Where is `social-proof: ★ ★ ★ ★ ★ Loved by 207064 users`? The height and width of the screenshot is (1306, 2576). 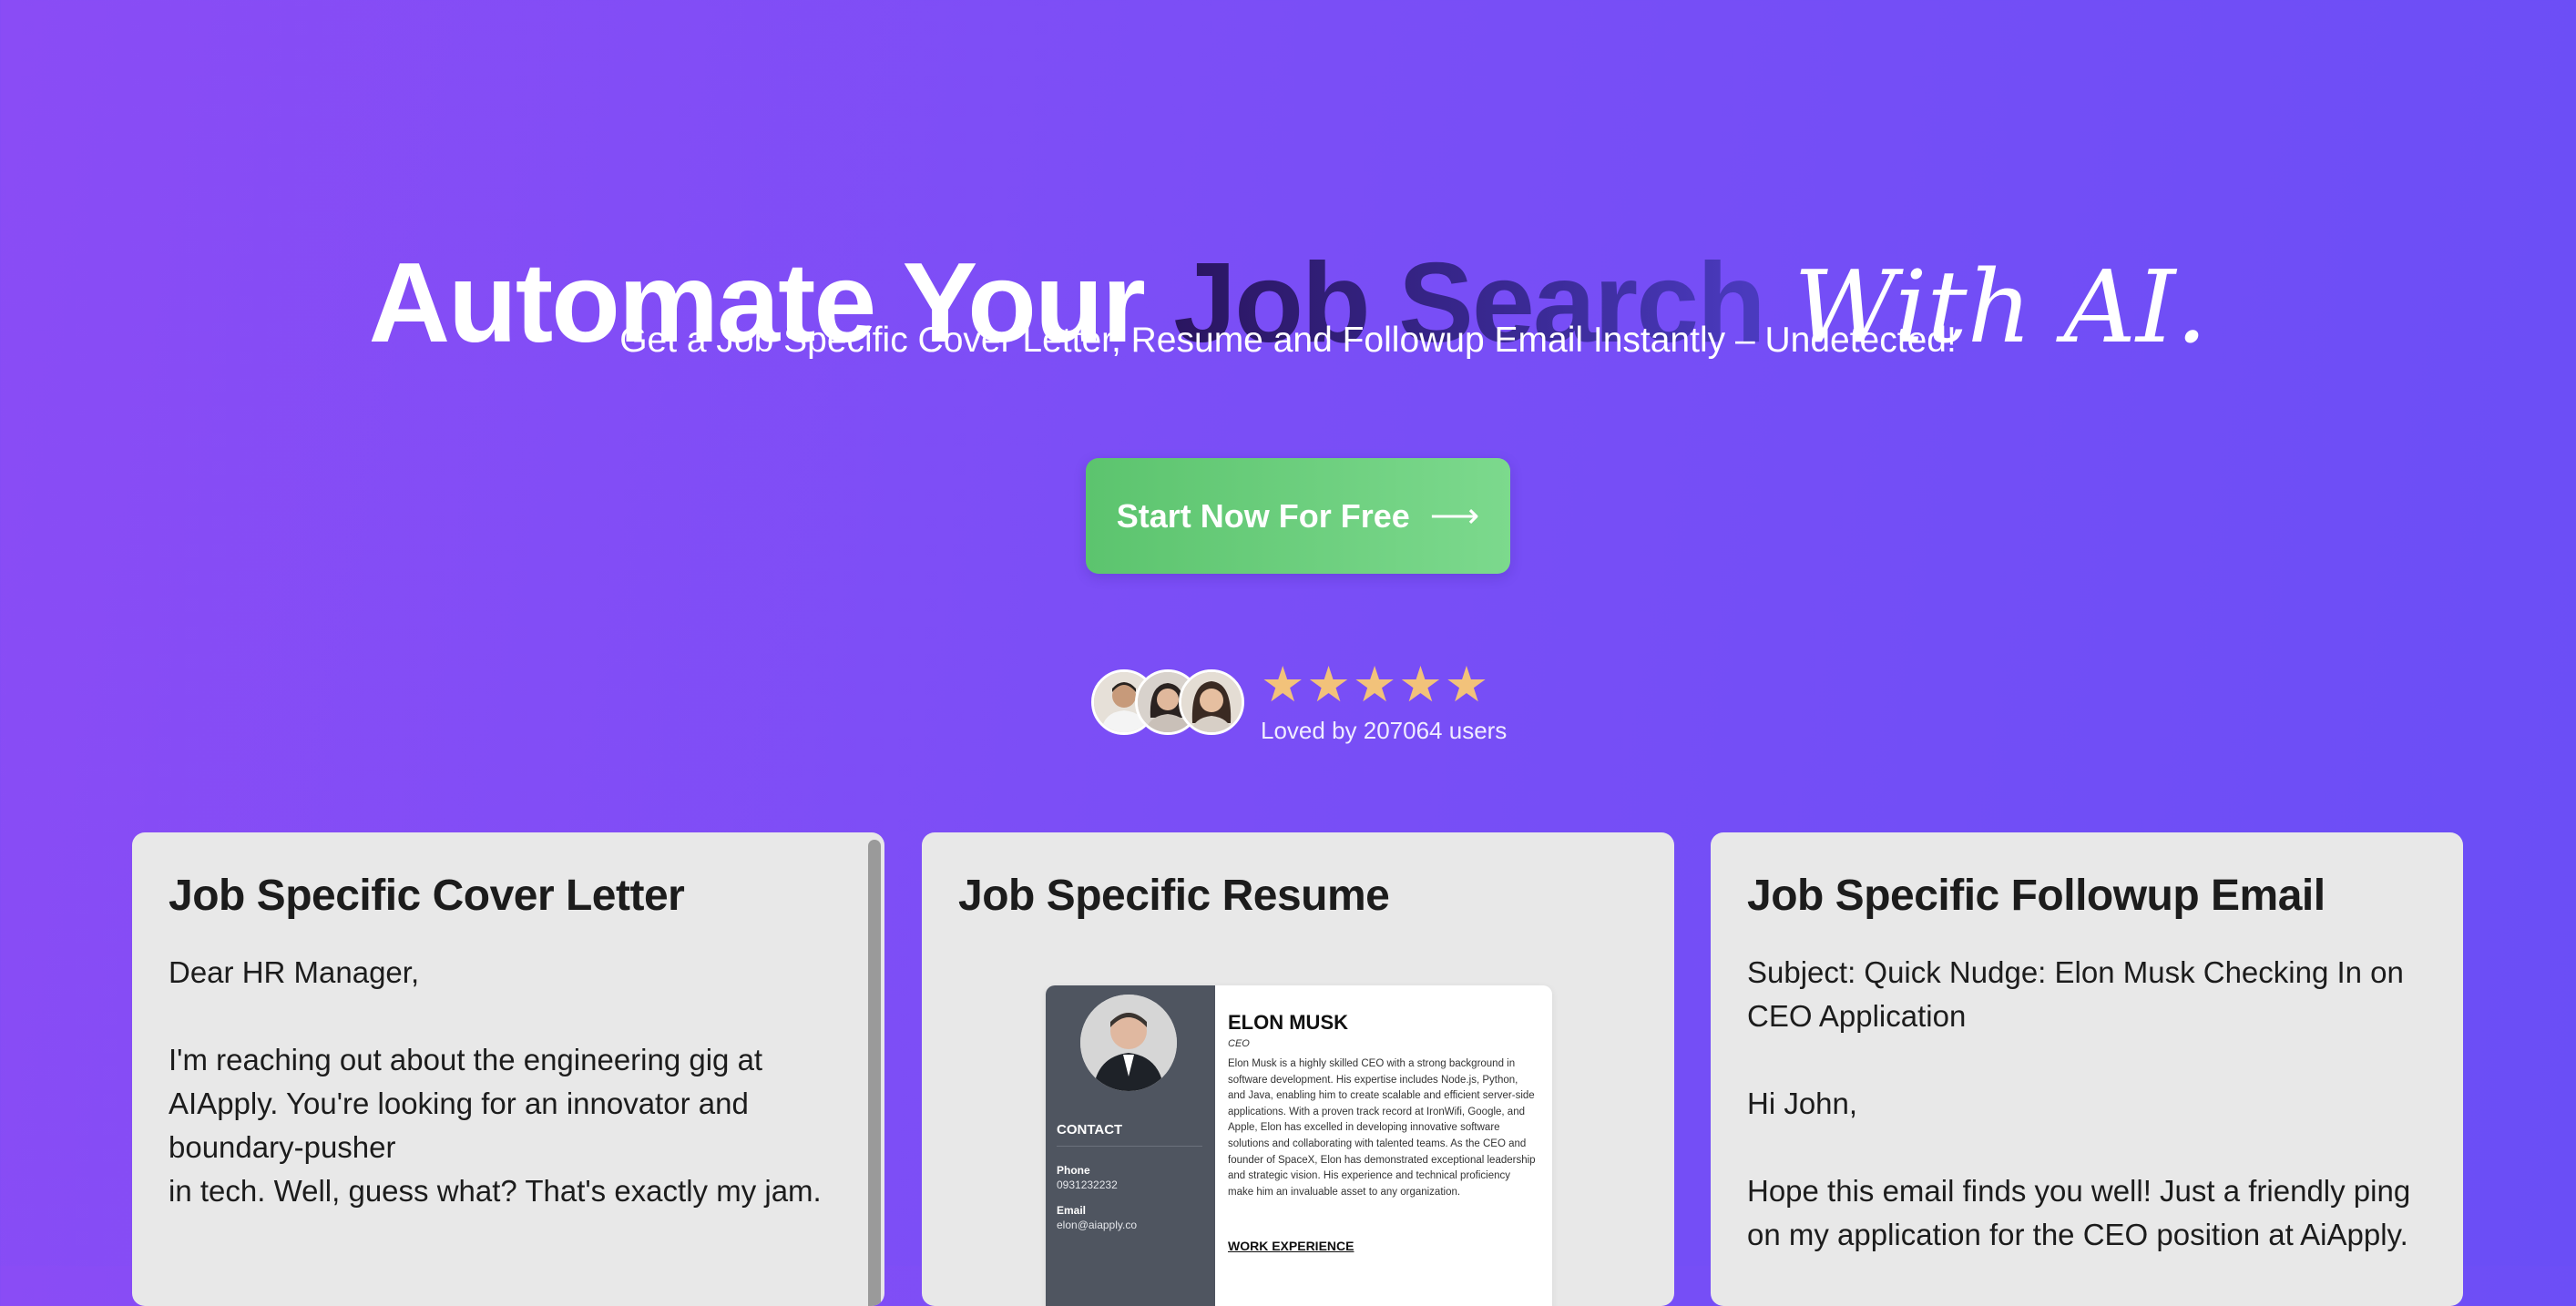
social-proof: ★ ★ ★ ★ ★ Loved by 207064 users is located at coordinates (1305, 702).